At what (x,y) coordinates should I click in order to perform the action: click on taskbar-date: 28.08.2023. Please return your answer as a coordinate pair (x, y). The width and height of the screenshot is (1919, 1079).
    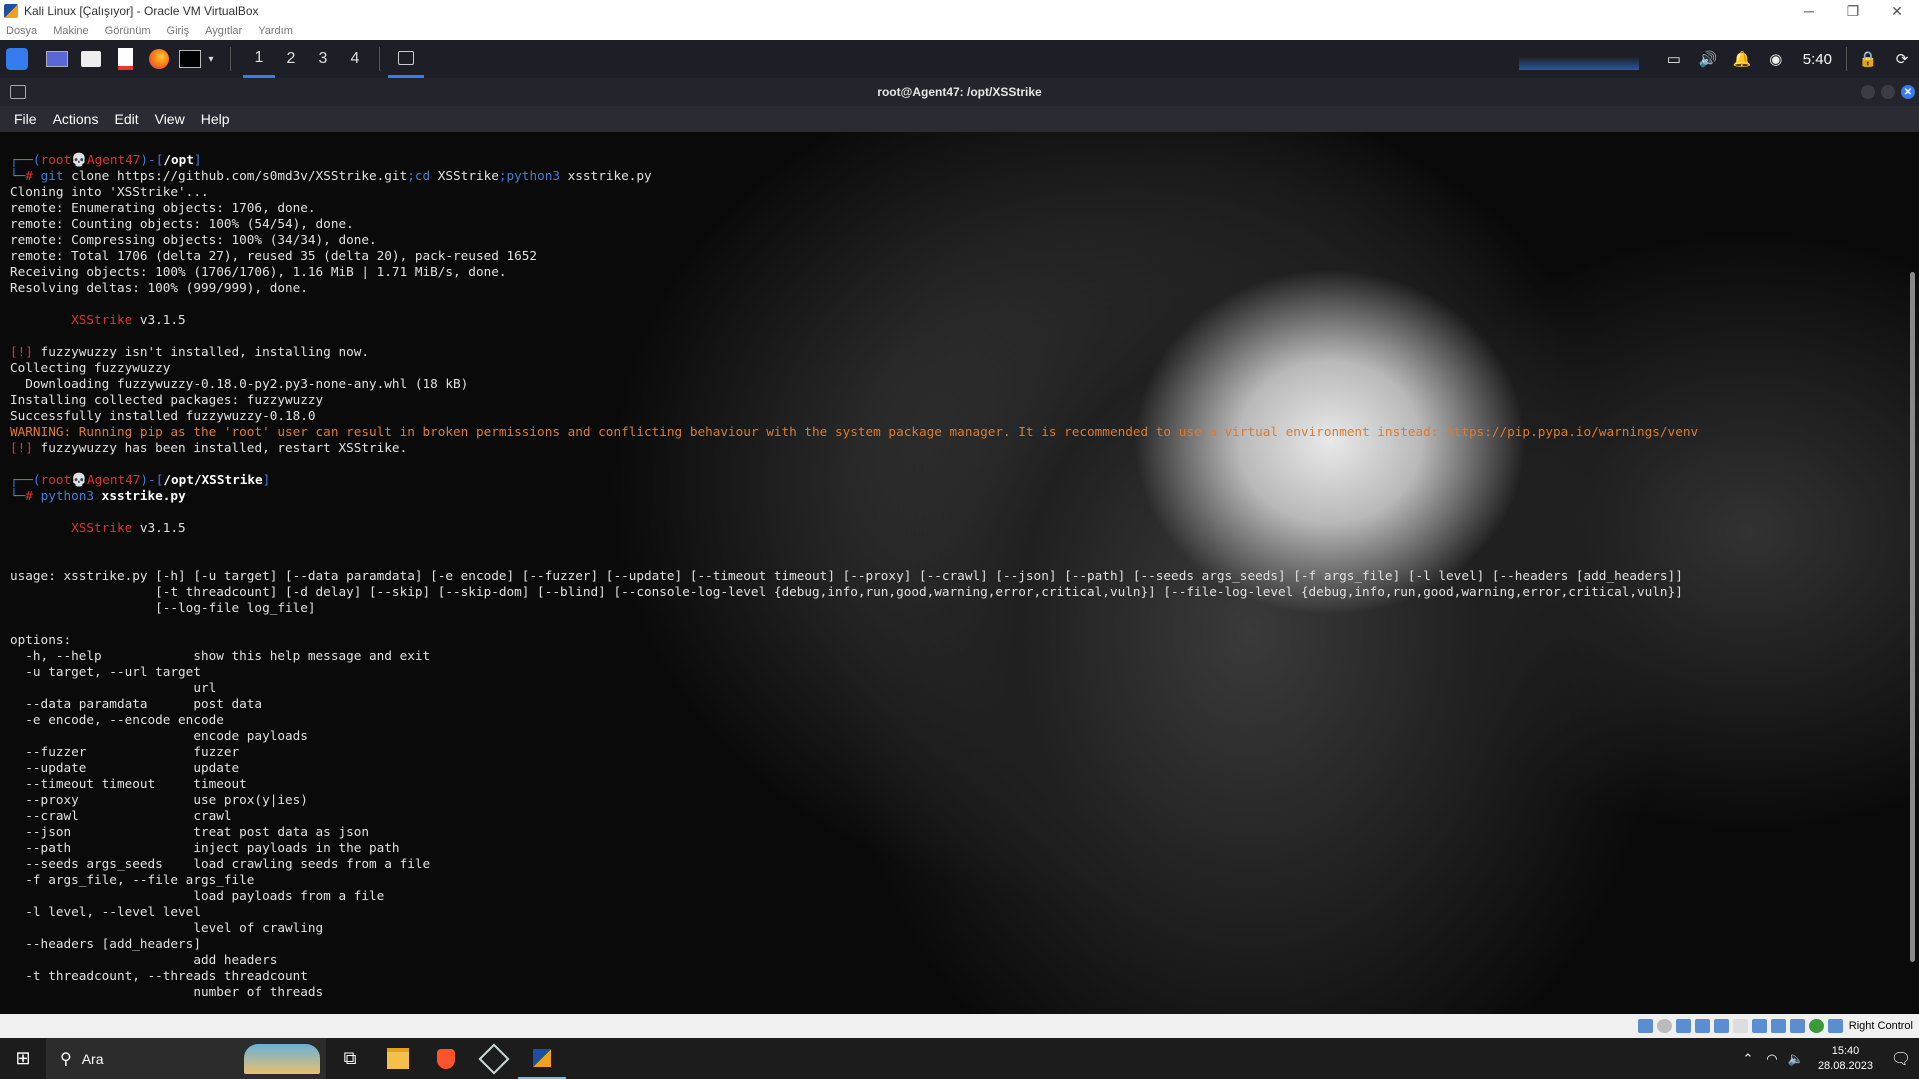
    Looking at the image, I should click on (1845, 1065).